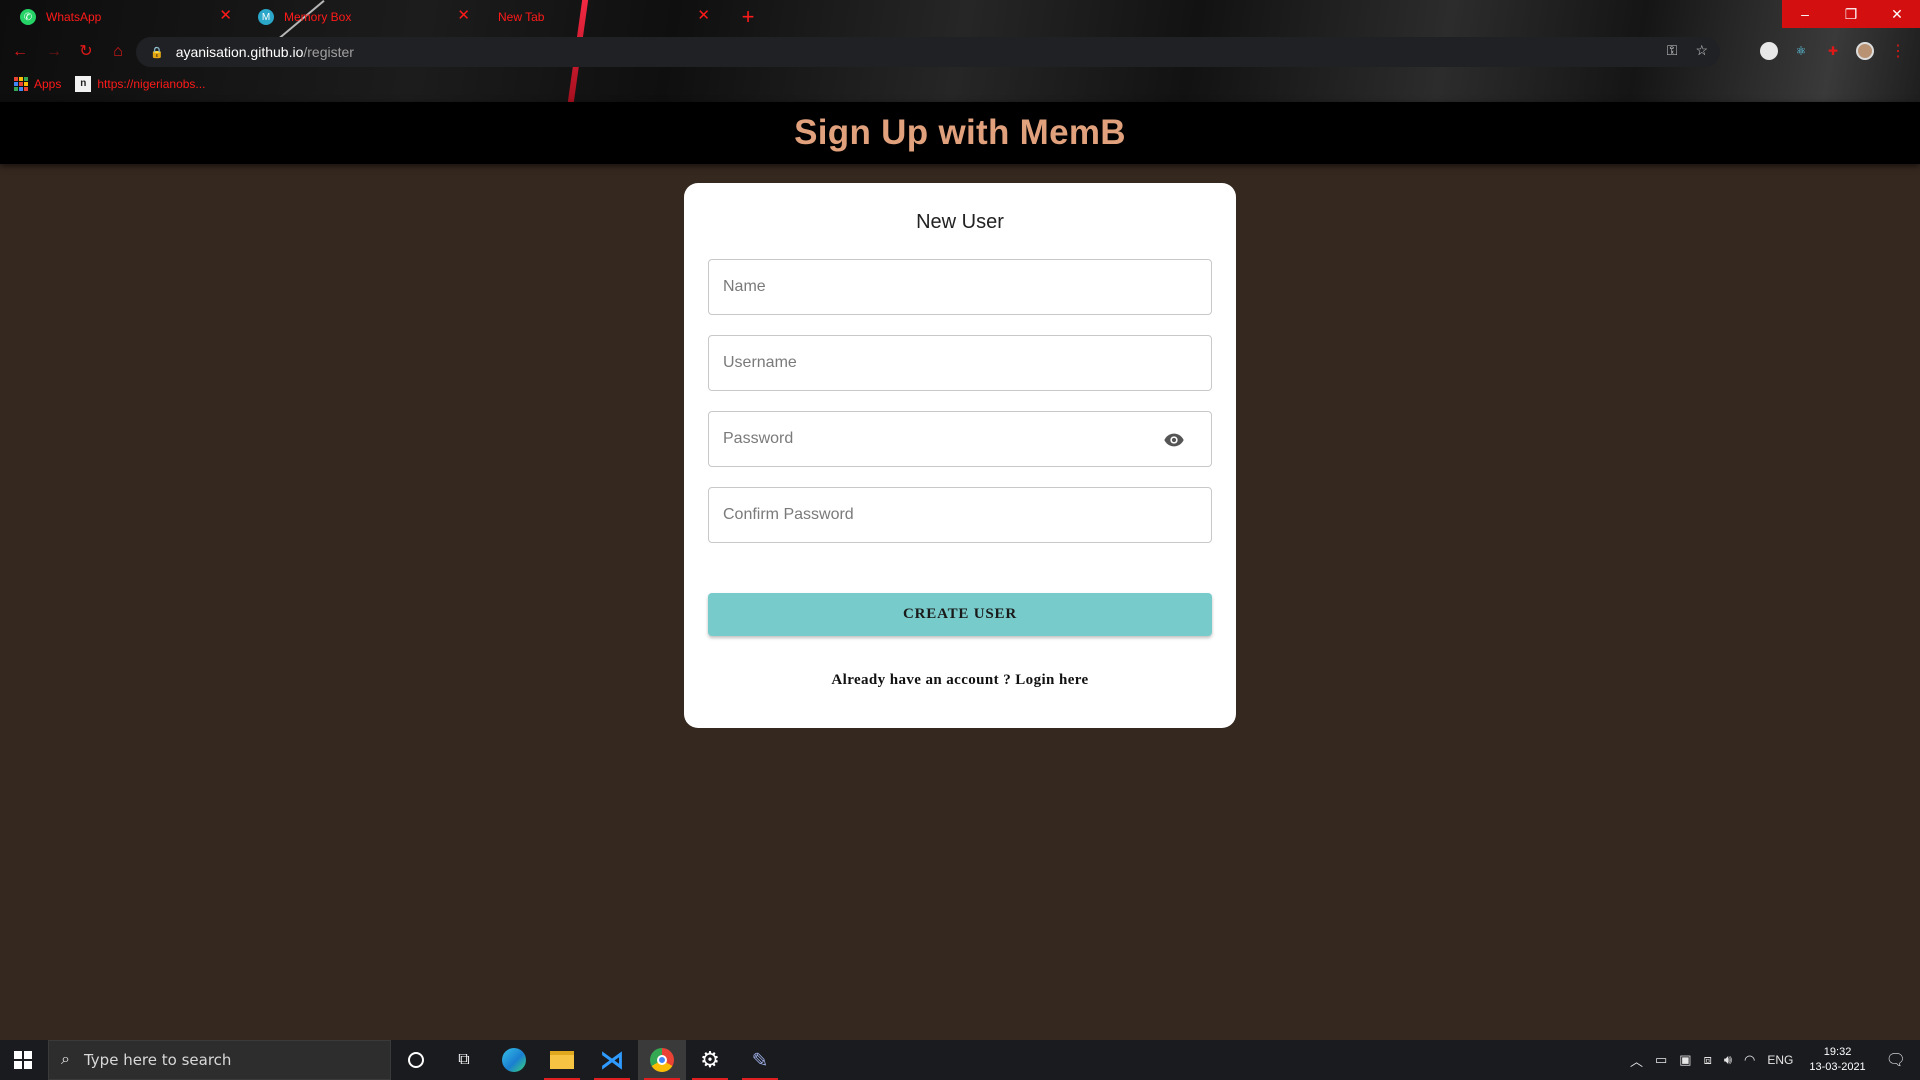 This screenshot has height=1080, width=1920. I want to click on tab-title: Memory Box, so click(318, 17).